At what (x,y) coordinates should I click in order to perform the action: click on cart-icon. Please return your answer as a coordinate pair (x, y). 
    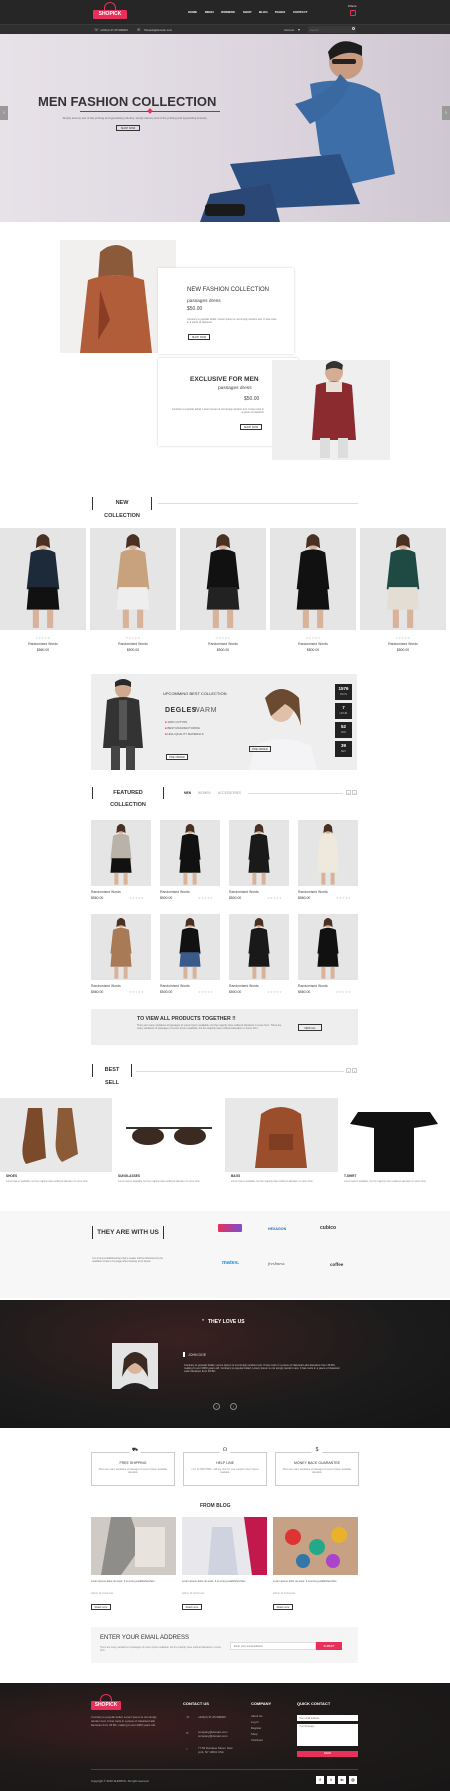
    Looking at the image, I should click on (353, 13).